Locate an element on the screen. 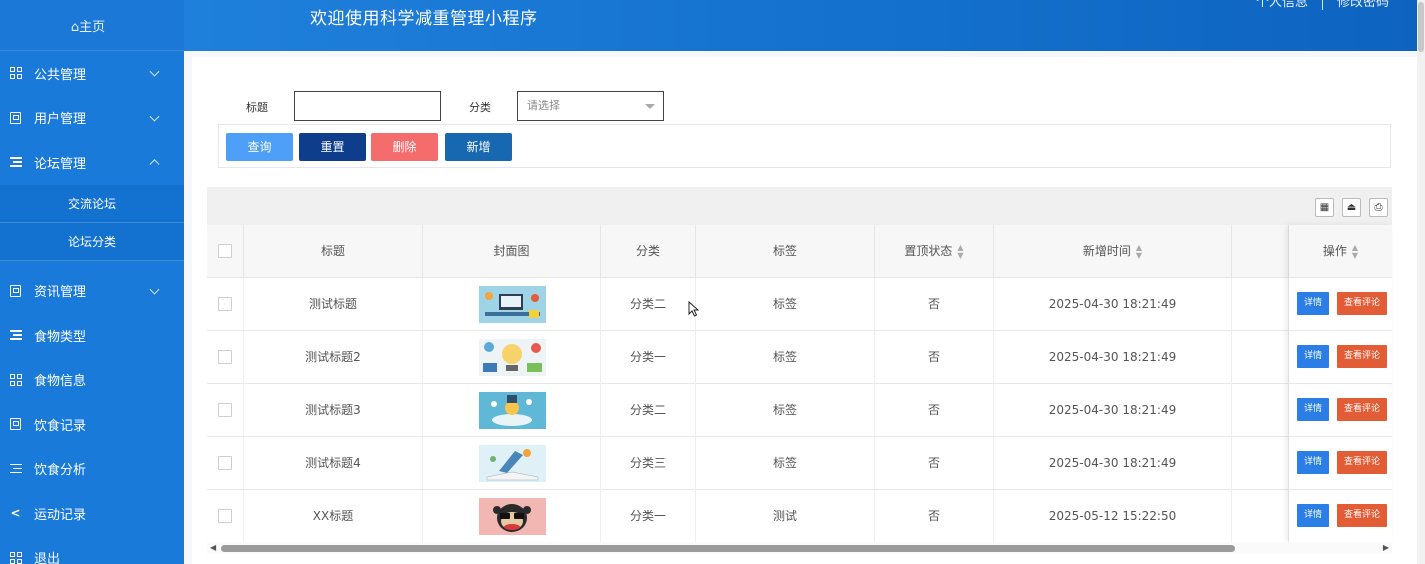  pinned-cell: 否 is located at coordinates (934, 357).